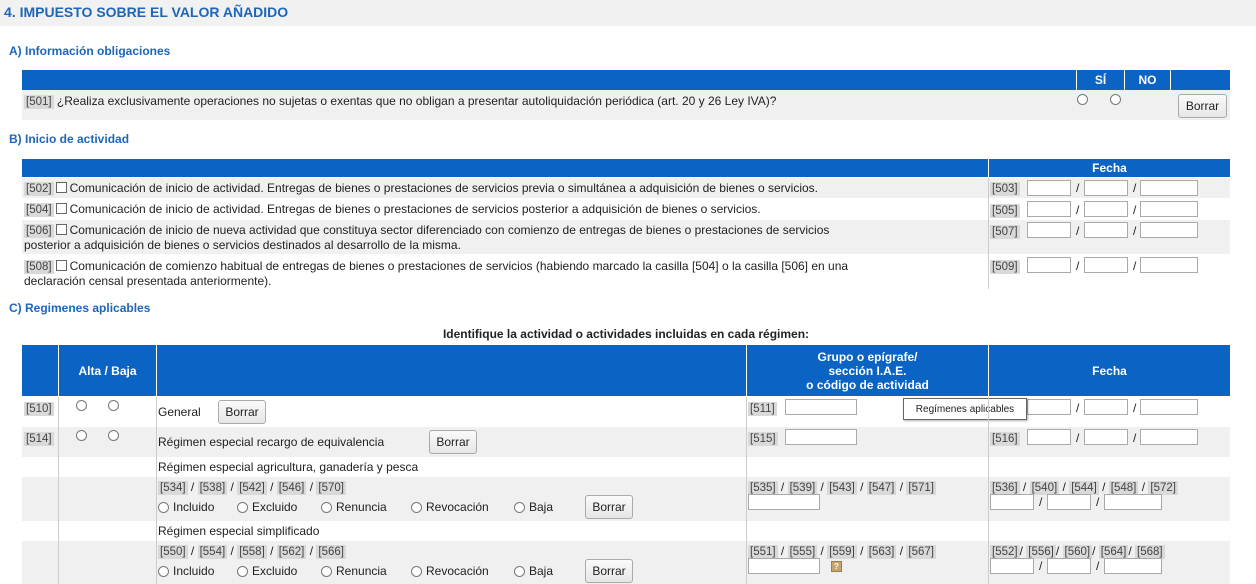 This screenshot has height=584, width=1256. What do you see at coordinates (1049, 407) in the screenshot?
I see `date-510-day` at bounding box center [1049, 407].